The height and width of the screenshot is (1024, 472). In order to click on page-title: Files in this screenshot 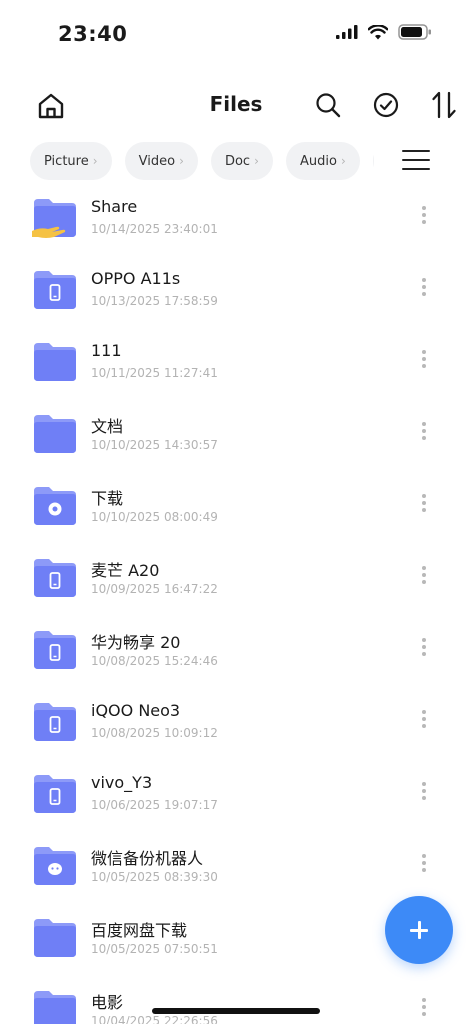, I will do `click(236, 104)`.